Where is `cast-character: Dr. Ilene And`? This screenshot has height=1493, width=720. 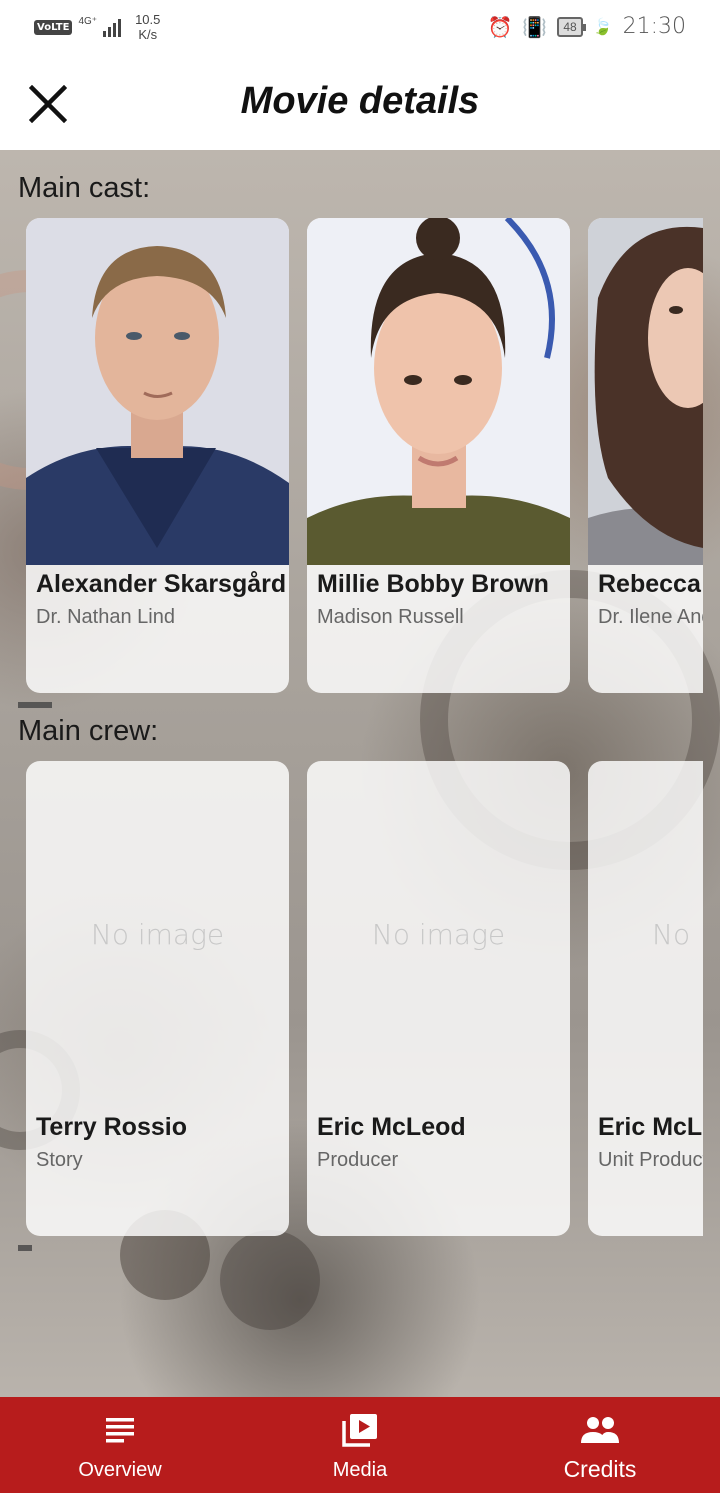
cast-character: Dr. Ilene And is located at coordinates (650, 617).